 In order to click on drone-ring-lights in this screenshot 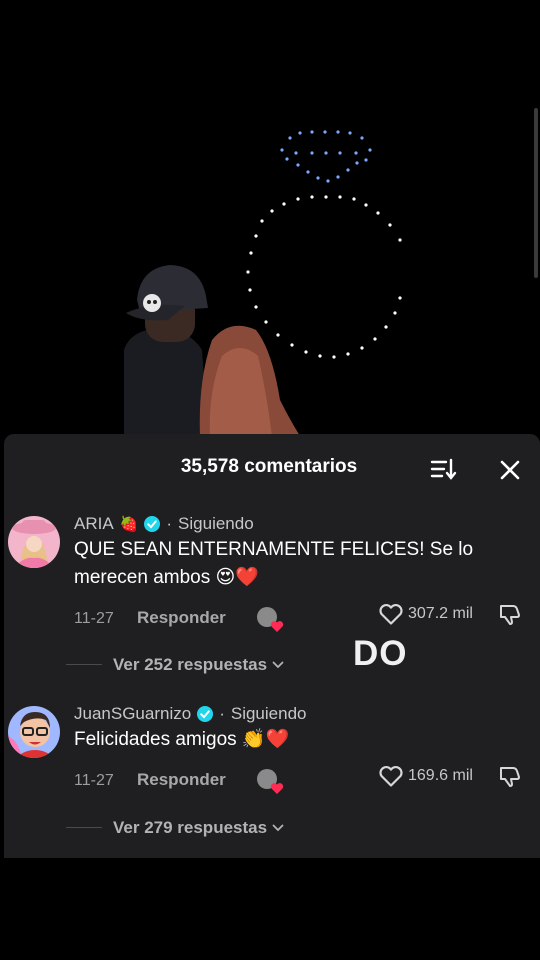, I will do `click(324, 244)`.